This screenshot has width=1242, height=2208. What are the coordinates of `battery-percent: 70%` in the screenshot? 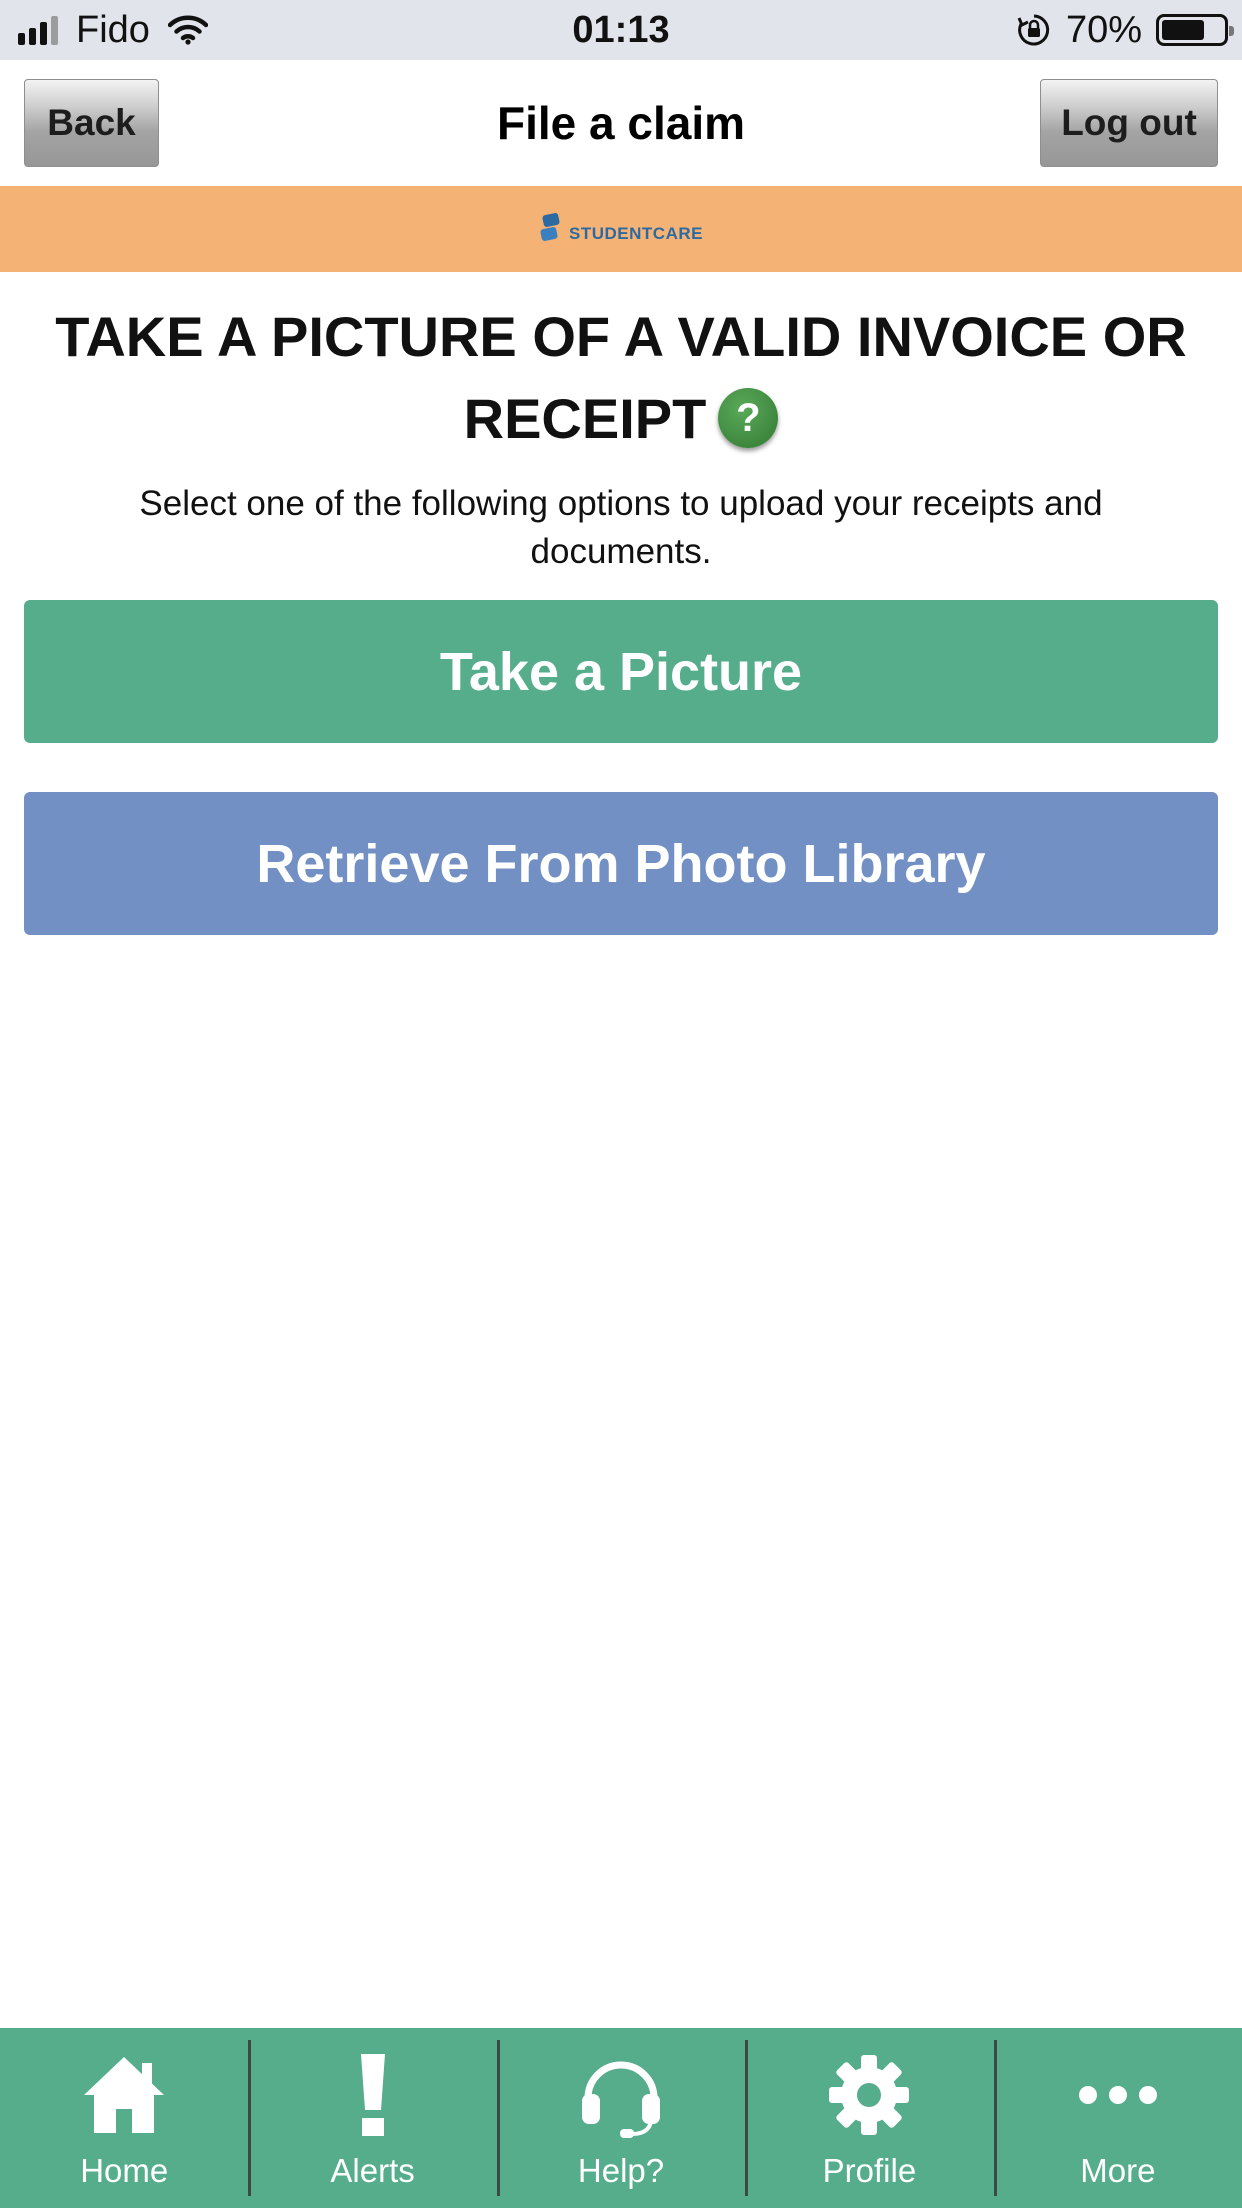 It's located at (1103, 29).